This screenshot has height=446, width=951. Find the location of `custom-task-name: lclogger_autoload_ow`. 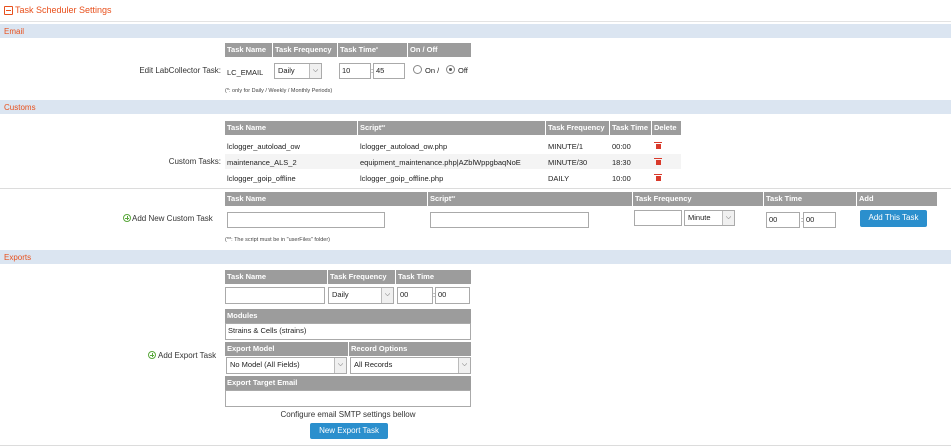

custom-task-name: lclogger_autoload_ow is located at coordinates (263, 146).